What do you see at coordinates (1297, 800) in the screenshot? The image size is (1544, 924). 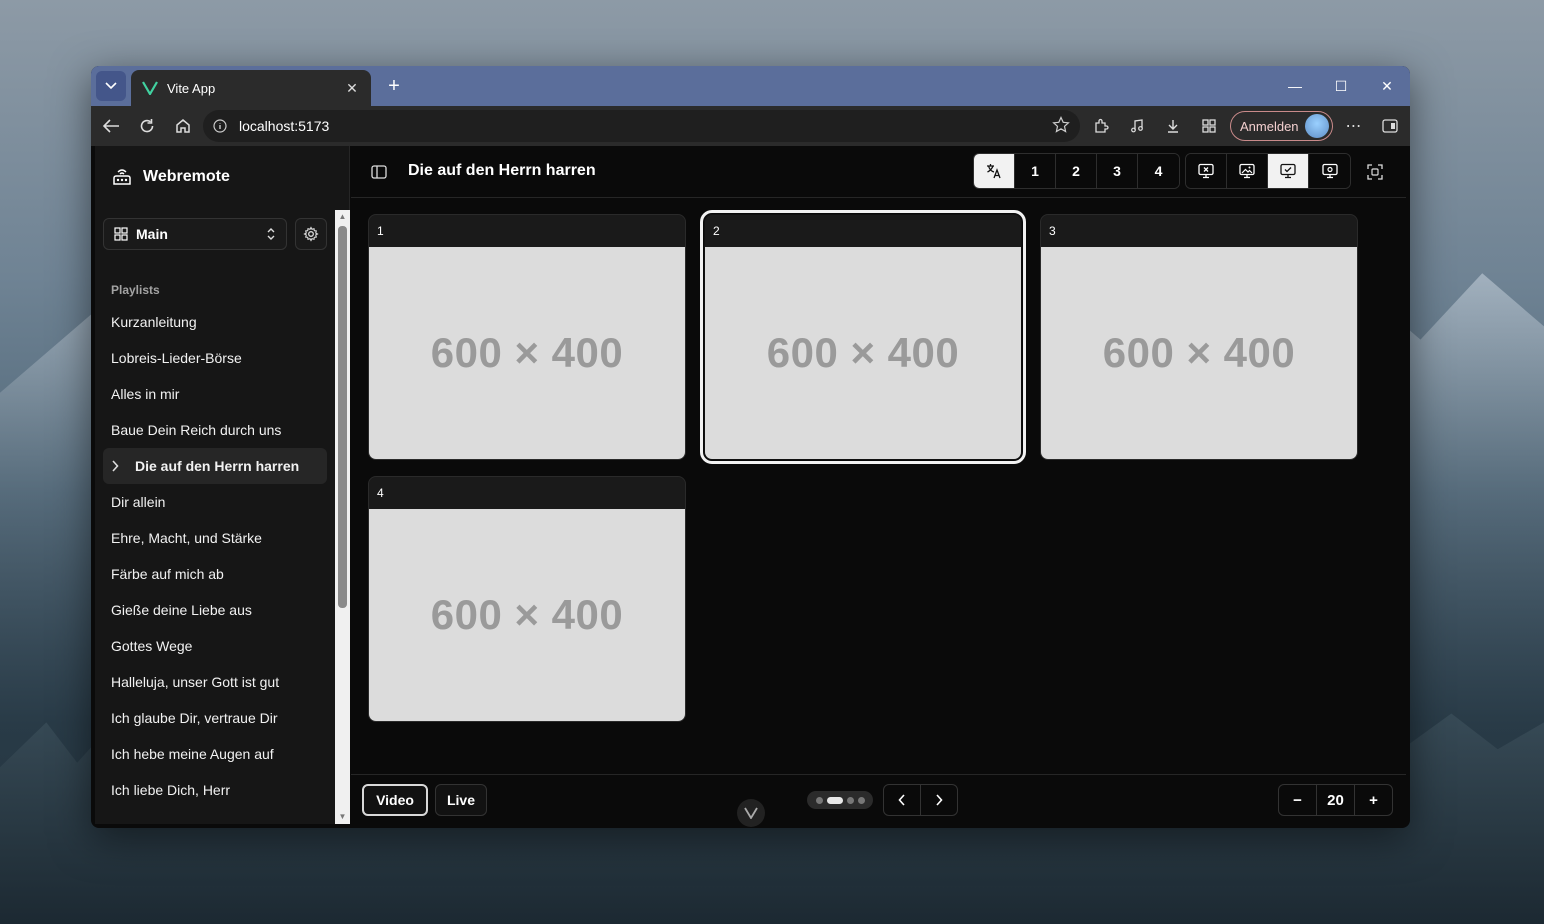 I see `zoom-out-button: −` at bounding box center [1297, 800].